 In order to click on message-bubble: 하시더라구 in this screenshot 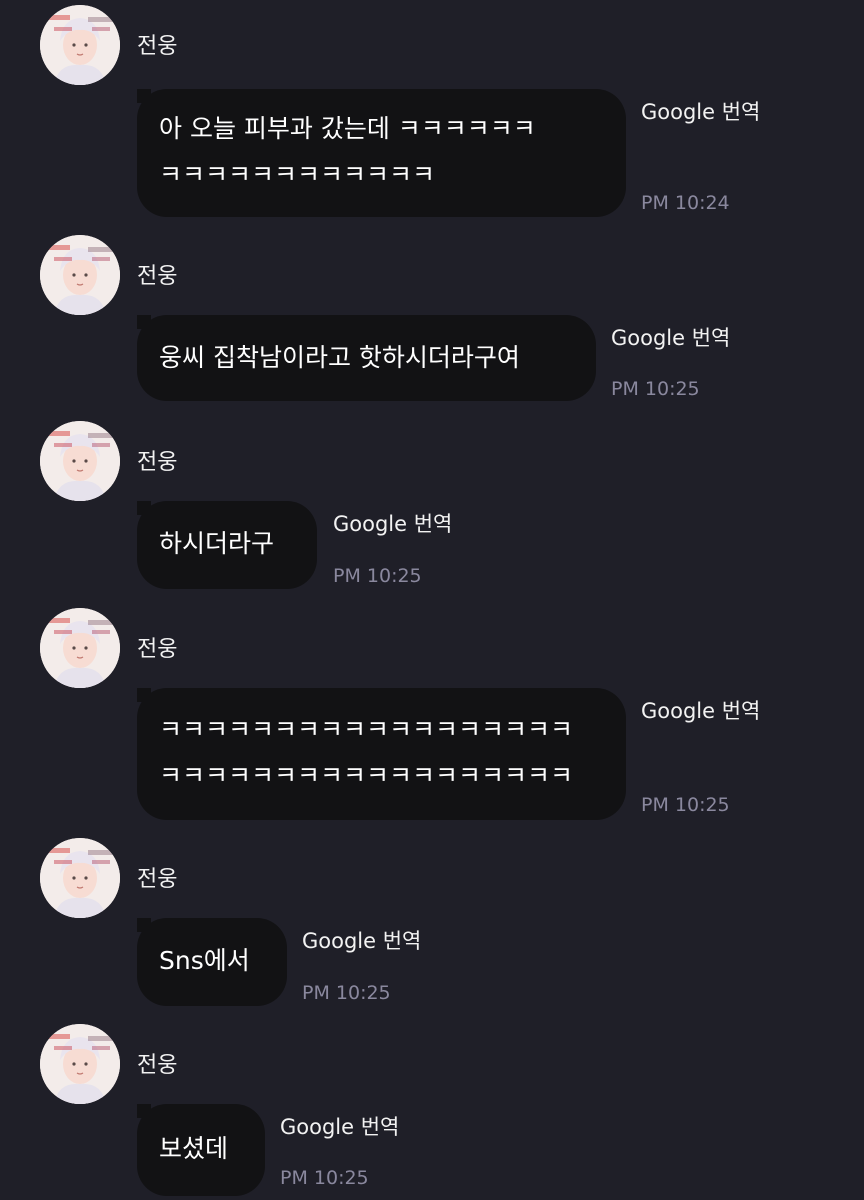, I will do `click(227, 545)`.